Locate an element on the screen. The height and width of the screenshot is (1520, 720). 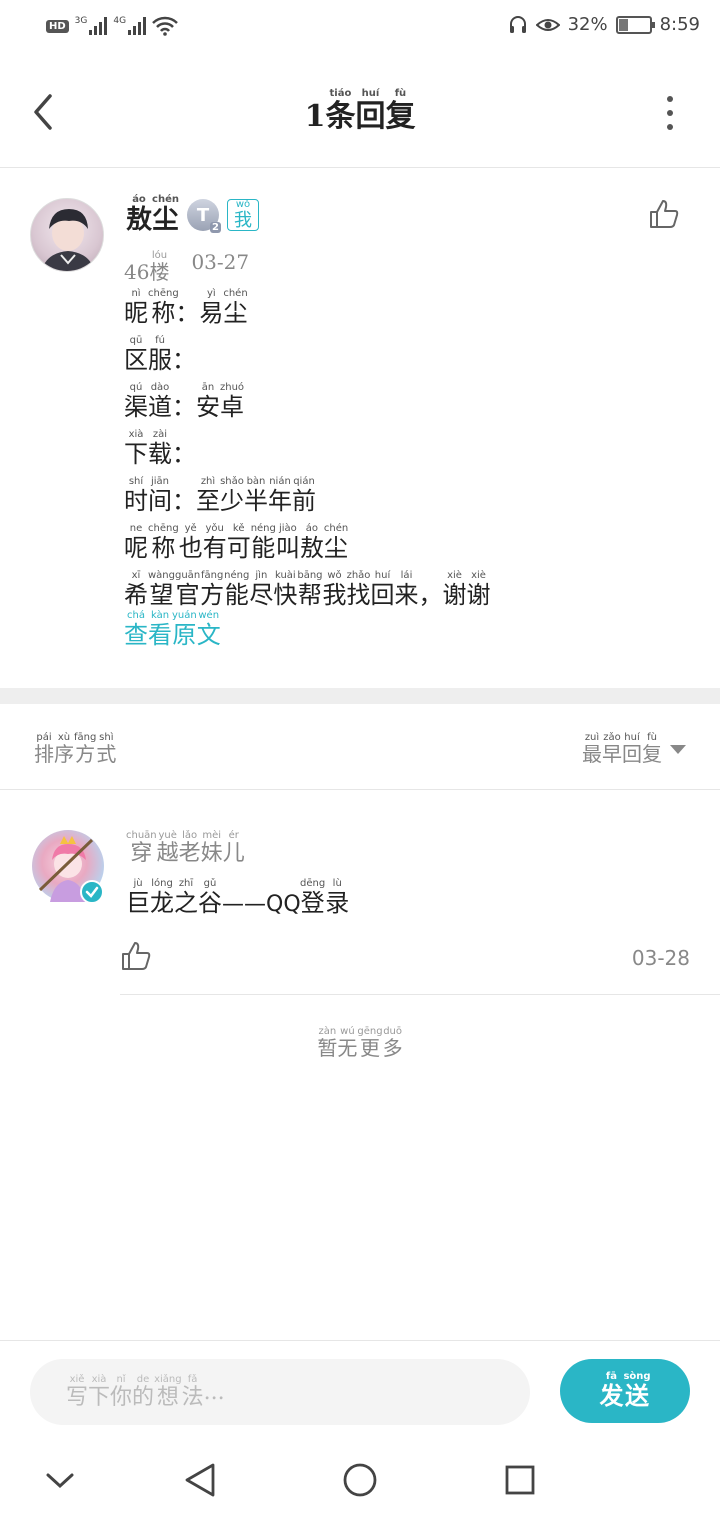
triangle-back-icon is located at coordinates (200, 1480).